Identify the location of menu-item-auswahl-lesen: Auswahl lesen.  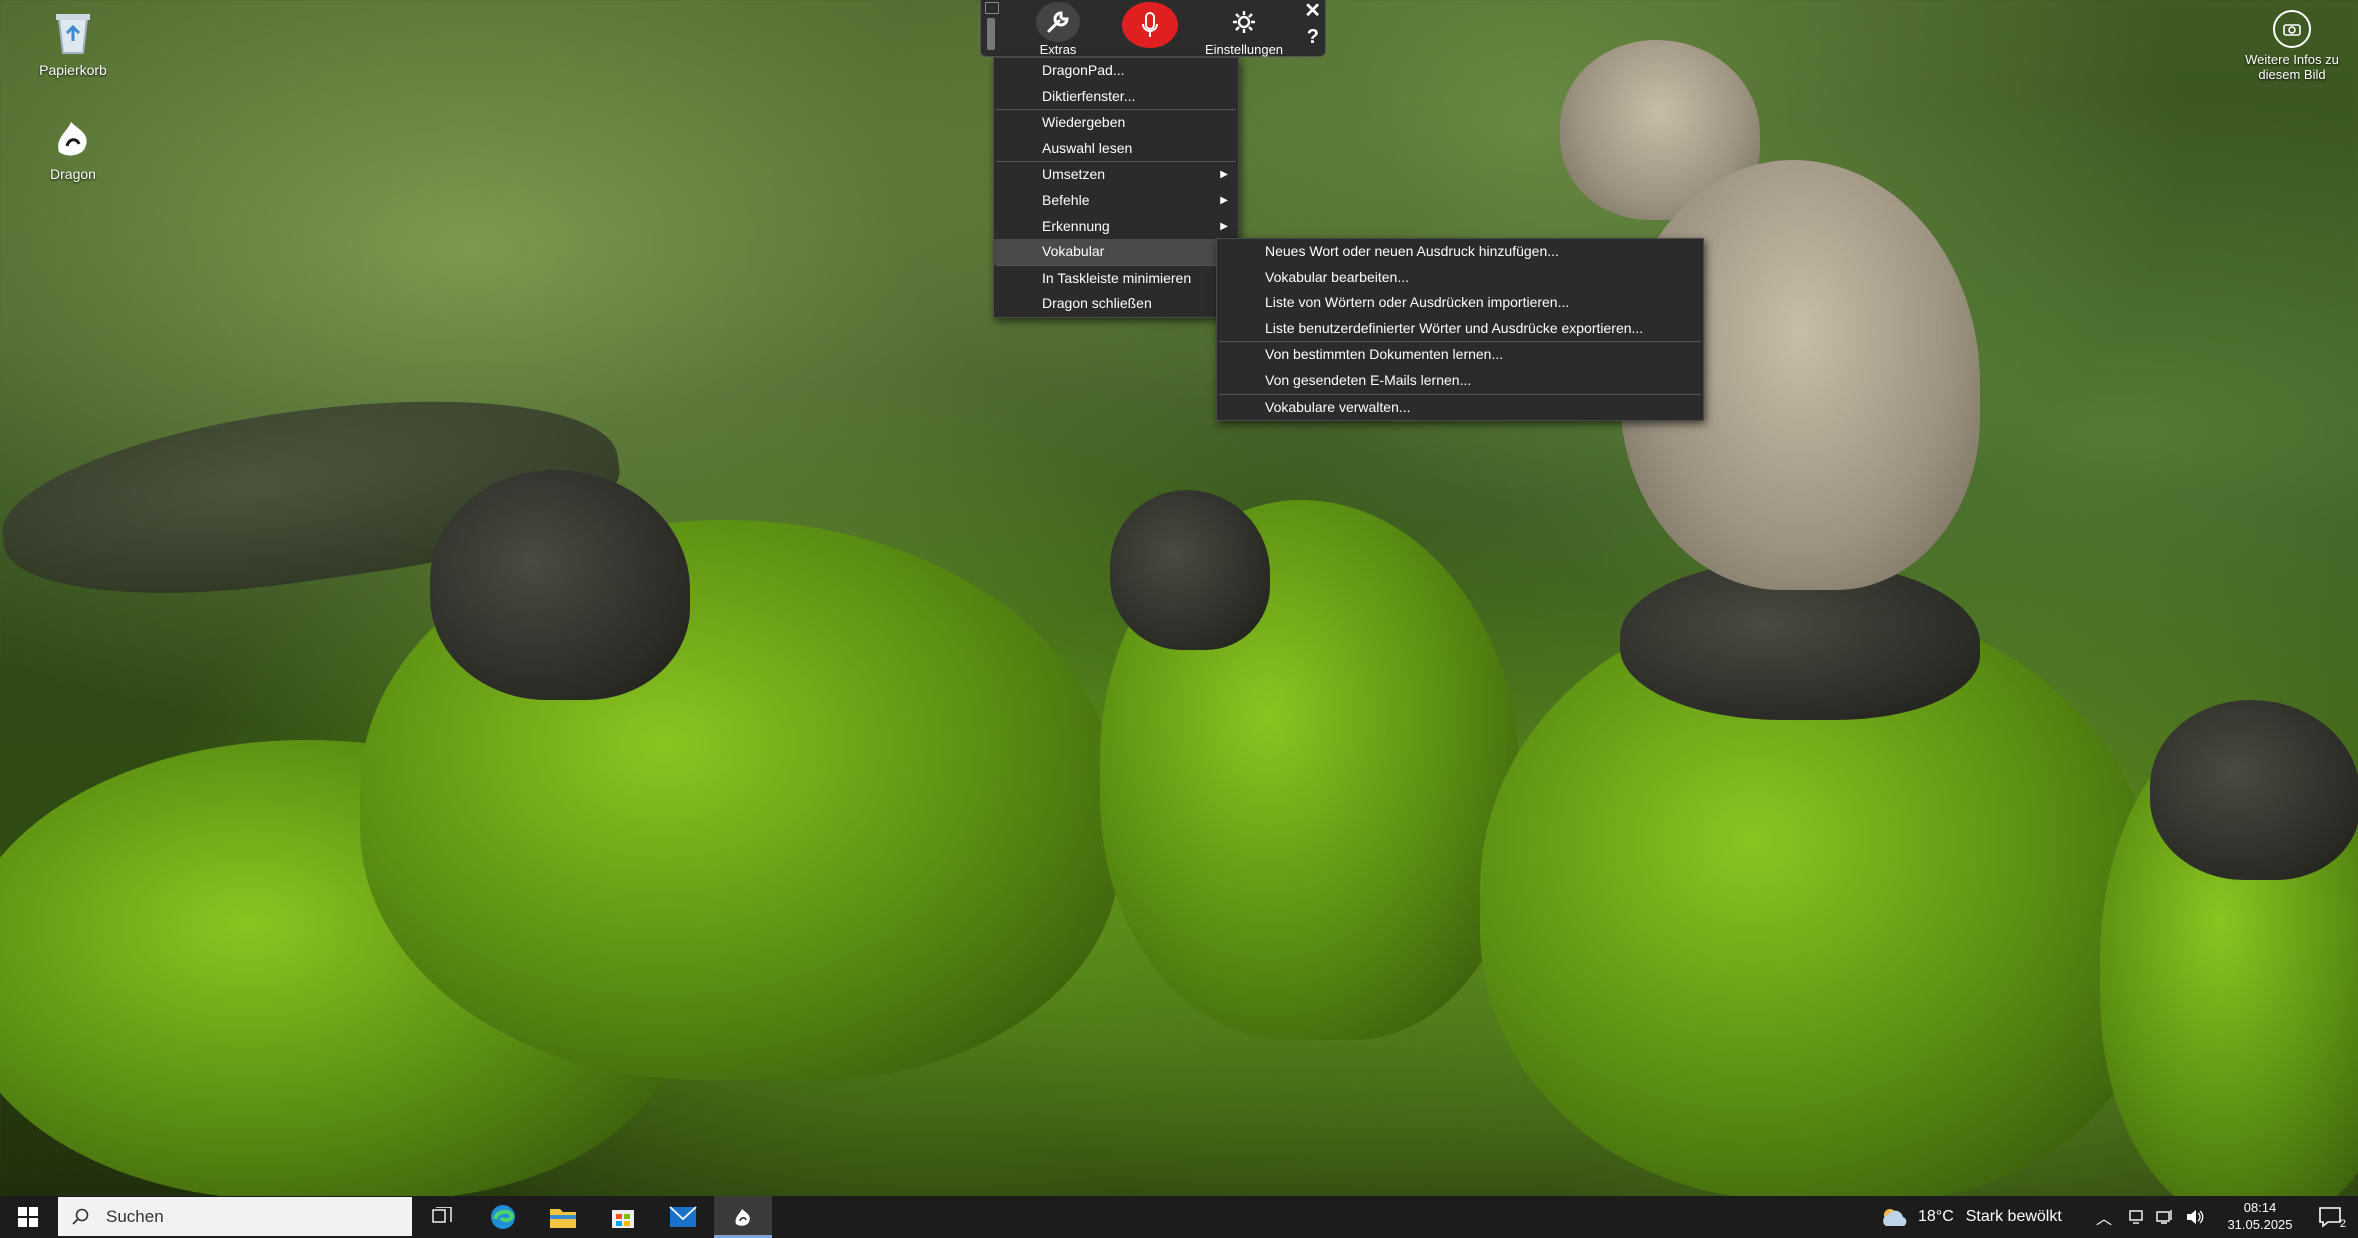
(1116, 149).